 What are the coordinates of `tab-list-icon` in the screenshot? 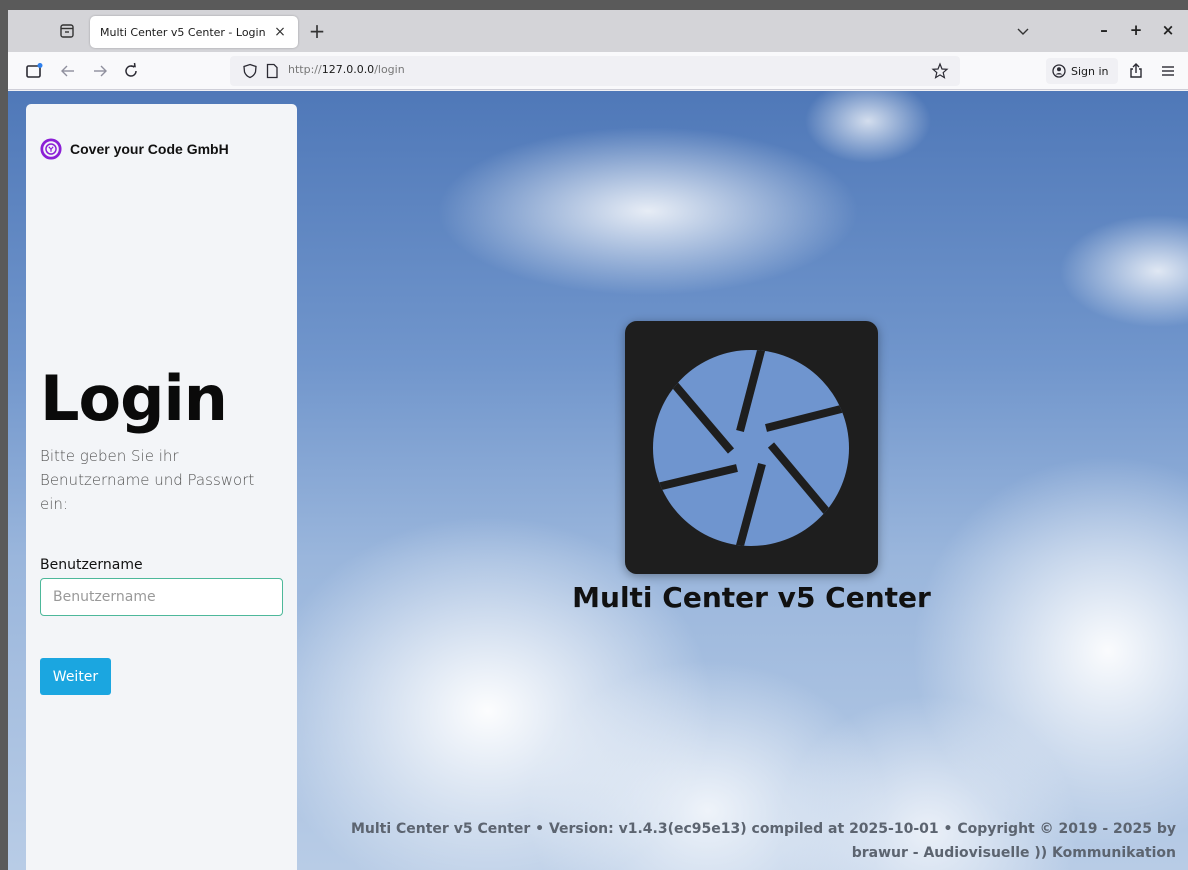 It's located at (67, 31).